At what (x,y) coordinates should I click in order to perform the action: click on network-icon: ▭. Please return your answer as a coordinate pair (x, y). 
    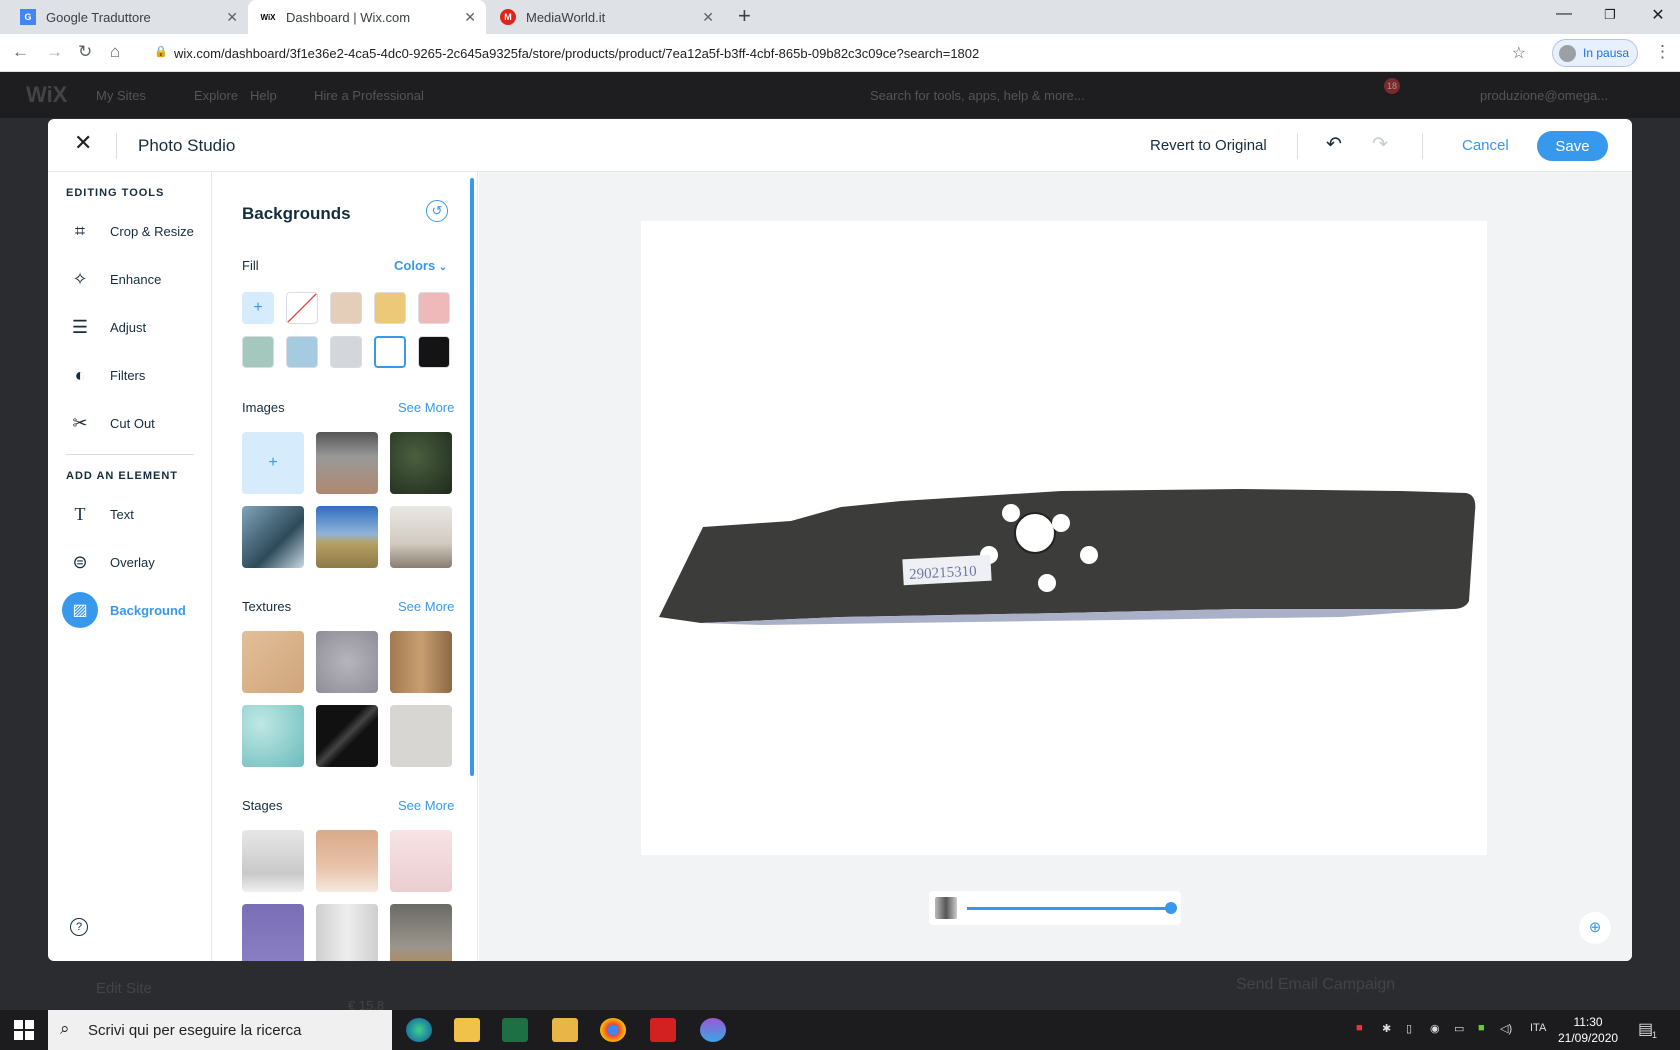
    Looking at the image, I should click on (1459, 1028).